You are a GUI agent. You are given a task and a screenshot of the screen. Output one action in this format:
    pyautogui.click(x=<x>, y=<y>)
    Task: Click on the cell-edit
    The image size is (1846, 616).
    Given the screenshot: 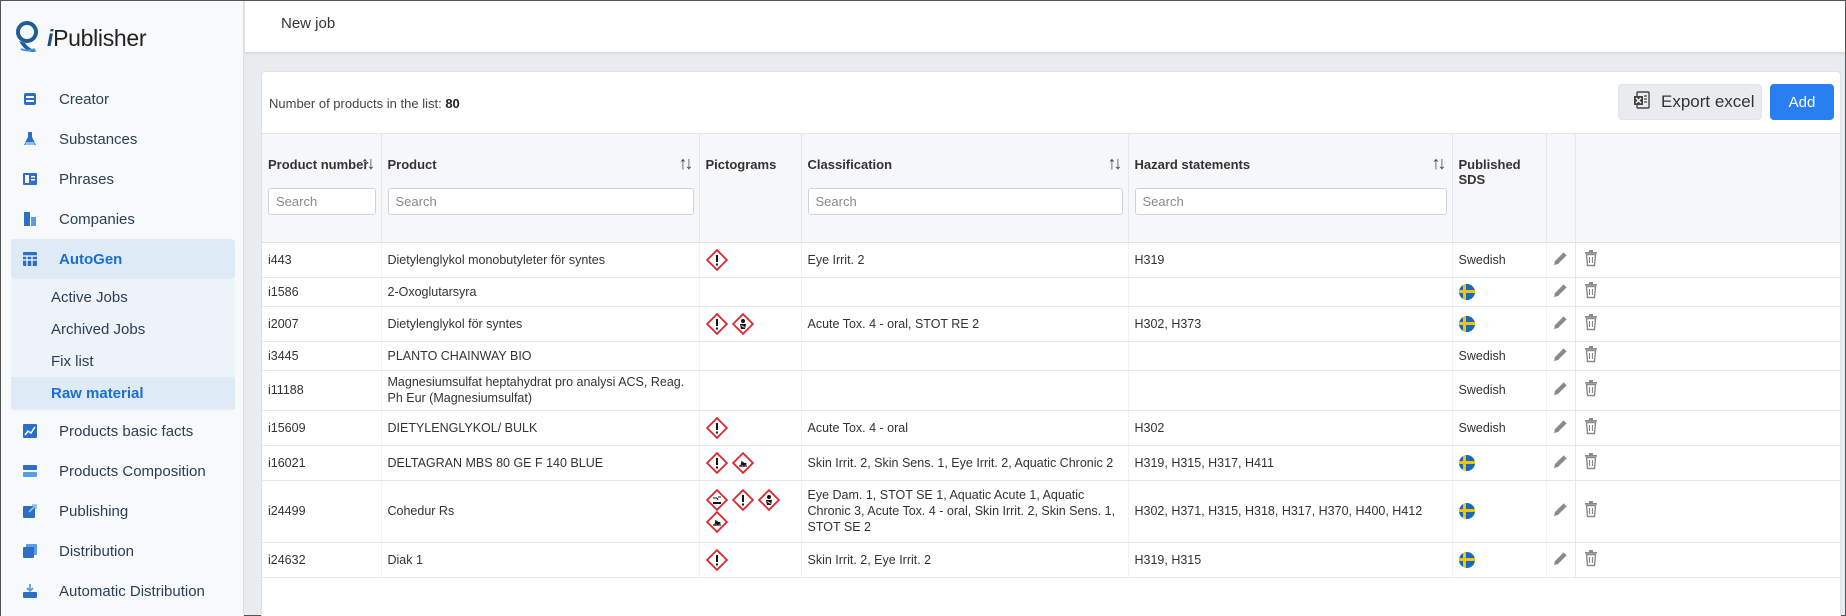 What is the action you would take?
    pyautogui.click(x=1561, y=428)
    